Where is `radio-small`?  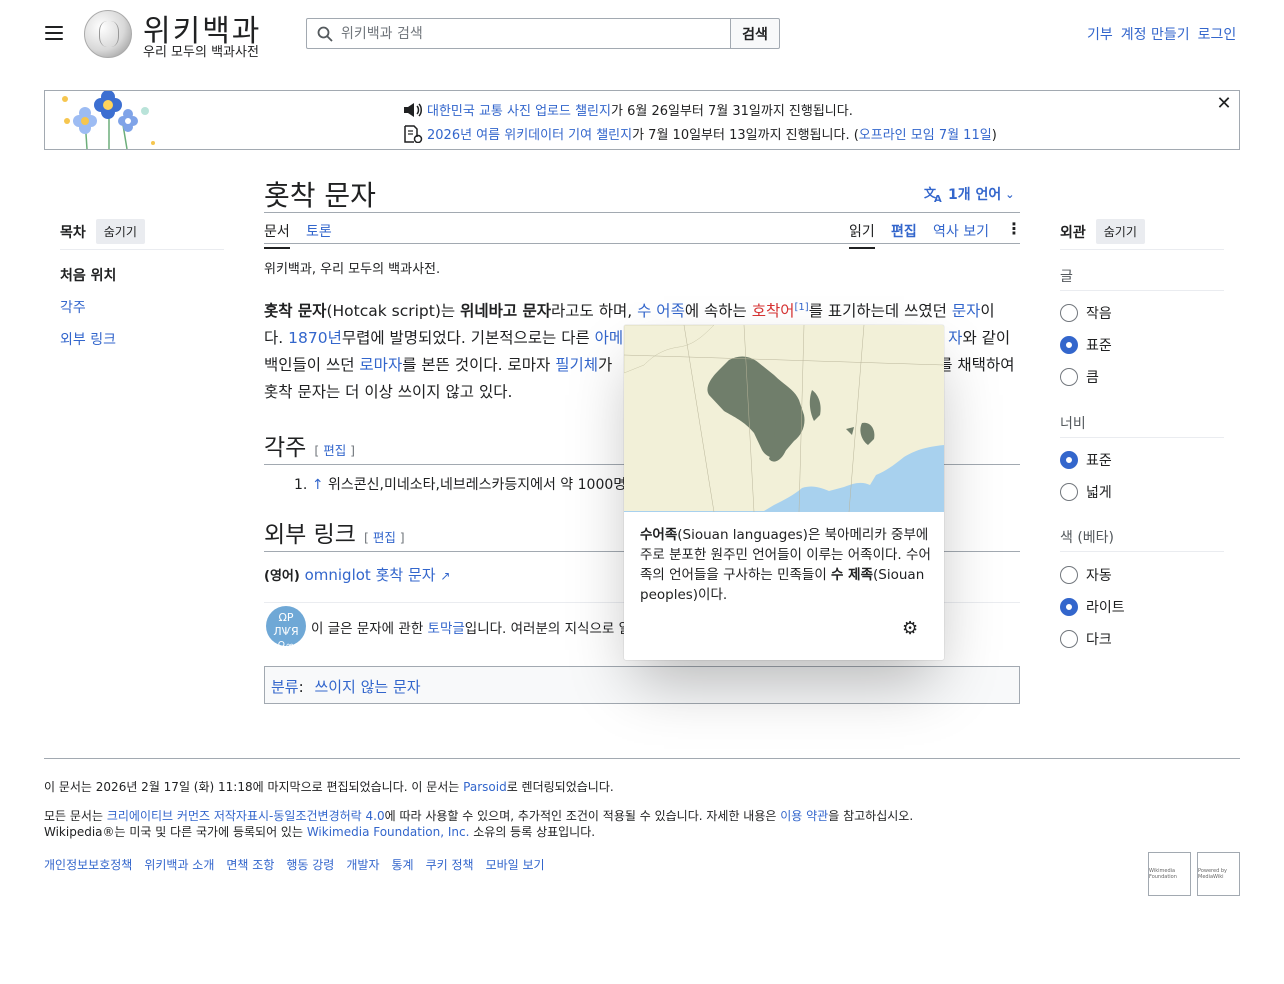 radio-small is located at coordinates (1069, 313).